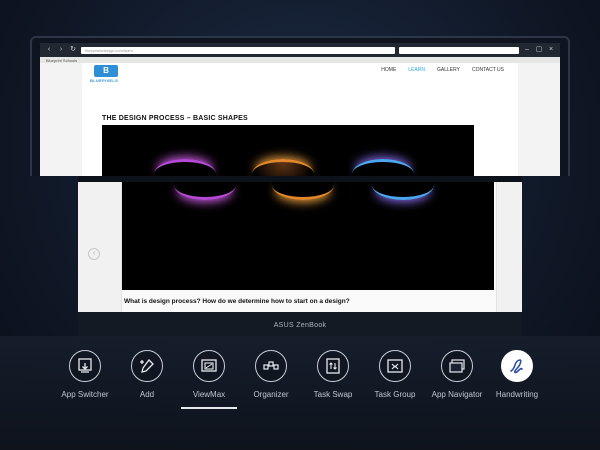 Image resolution: width=600 pixels, height=450 pixels. I want to click on browser-toolbar: ‹ › ↻ blueprintsdesign.com/learn – ▢ ×, so click(300, 50).